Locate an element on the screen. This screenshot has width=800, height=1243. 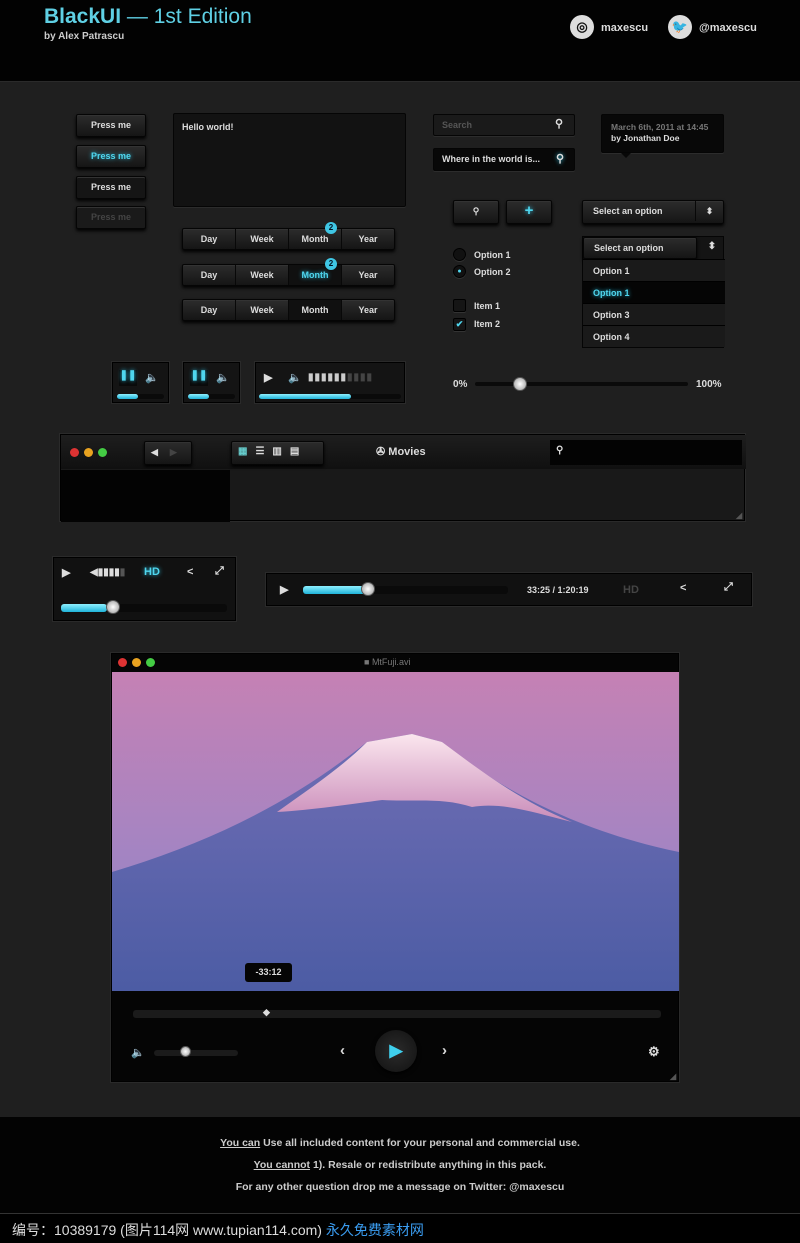
seek-knob: ◆ is located at coordinates (266, 1012).